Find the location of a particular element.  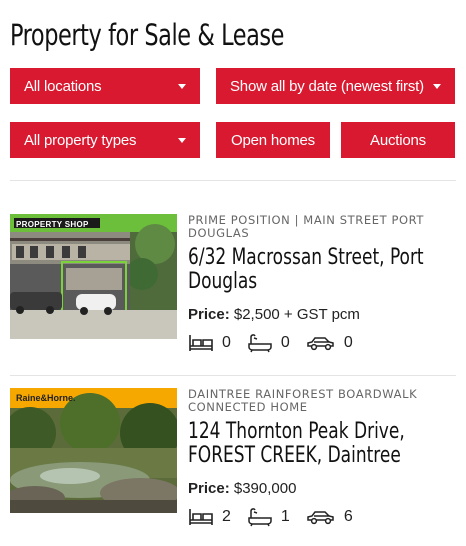

cars-feature: 6 is located at coordinates (329, 517).